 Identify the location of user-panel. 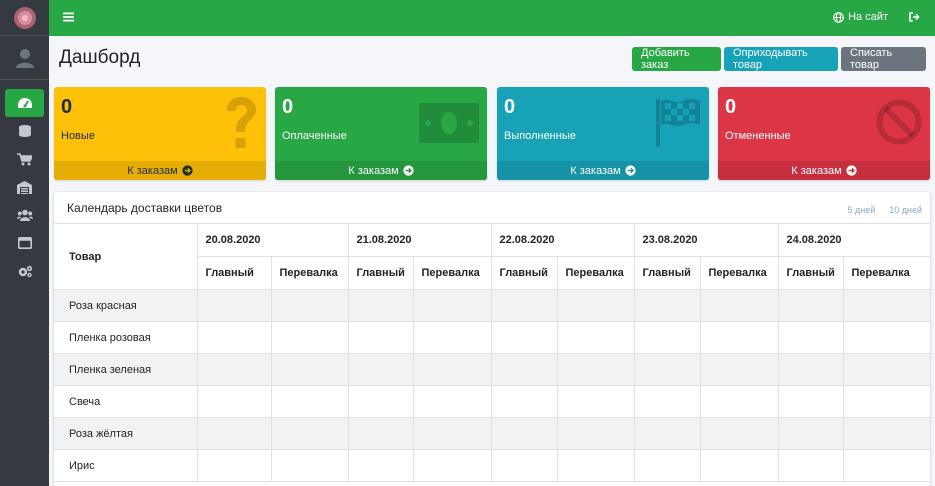
(24, 58).